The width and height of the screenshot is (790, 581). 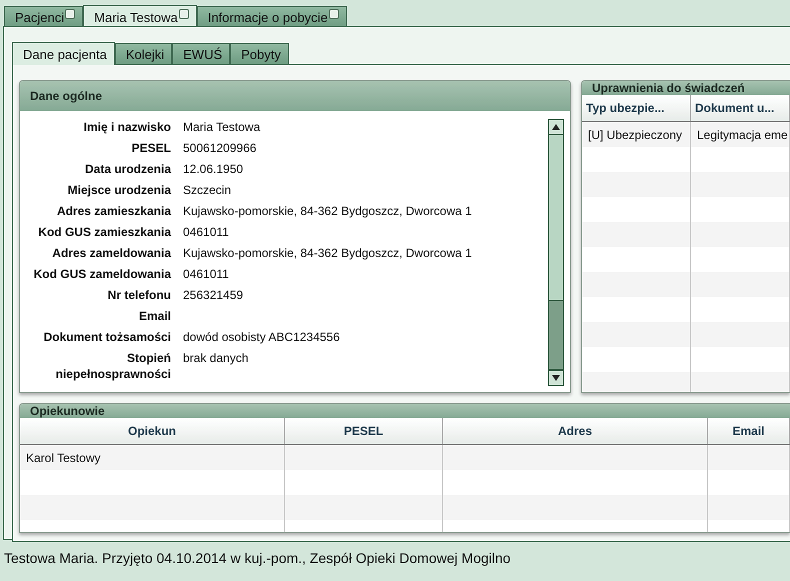 I want to click on field-label: Adres zamieszkania, so click(x=113, y=211).